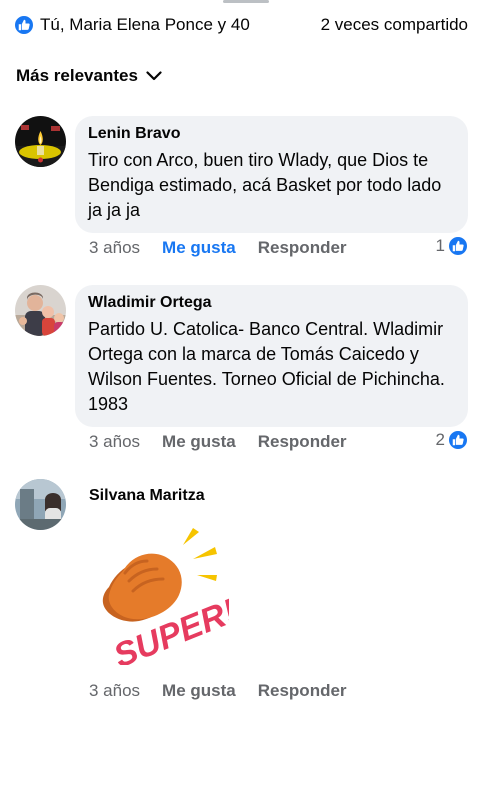  Describe the element at coordinates (159, 595) in the screenshot. I see `super-clap-sticker: SUPER!` at that location.